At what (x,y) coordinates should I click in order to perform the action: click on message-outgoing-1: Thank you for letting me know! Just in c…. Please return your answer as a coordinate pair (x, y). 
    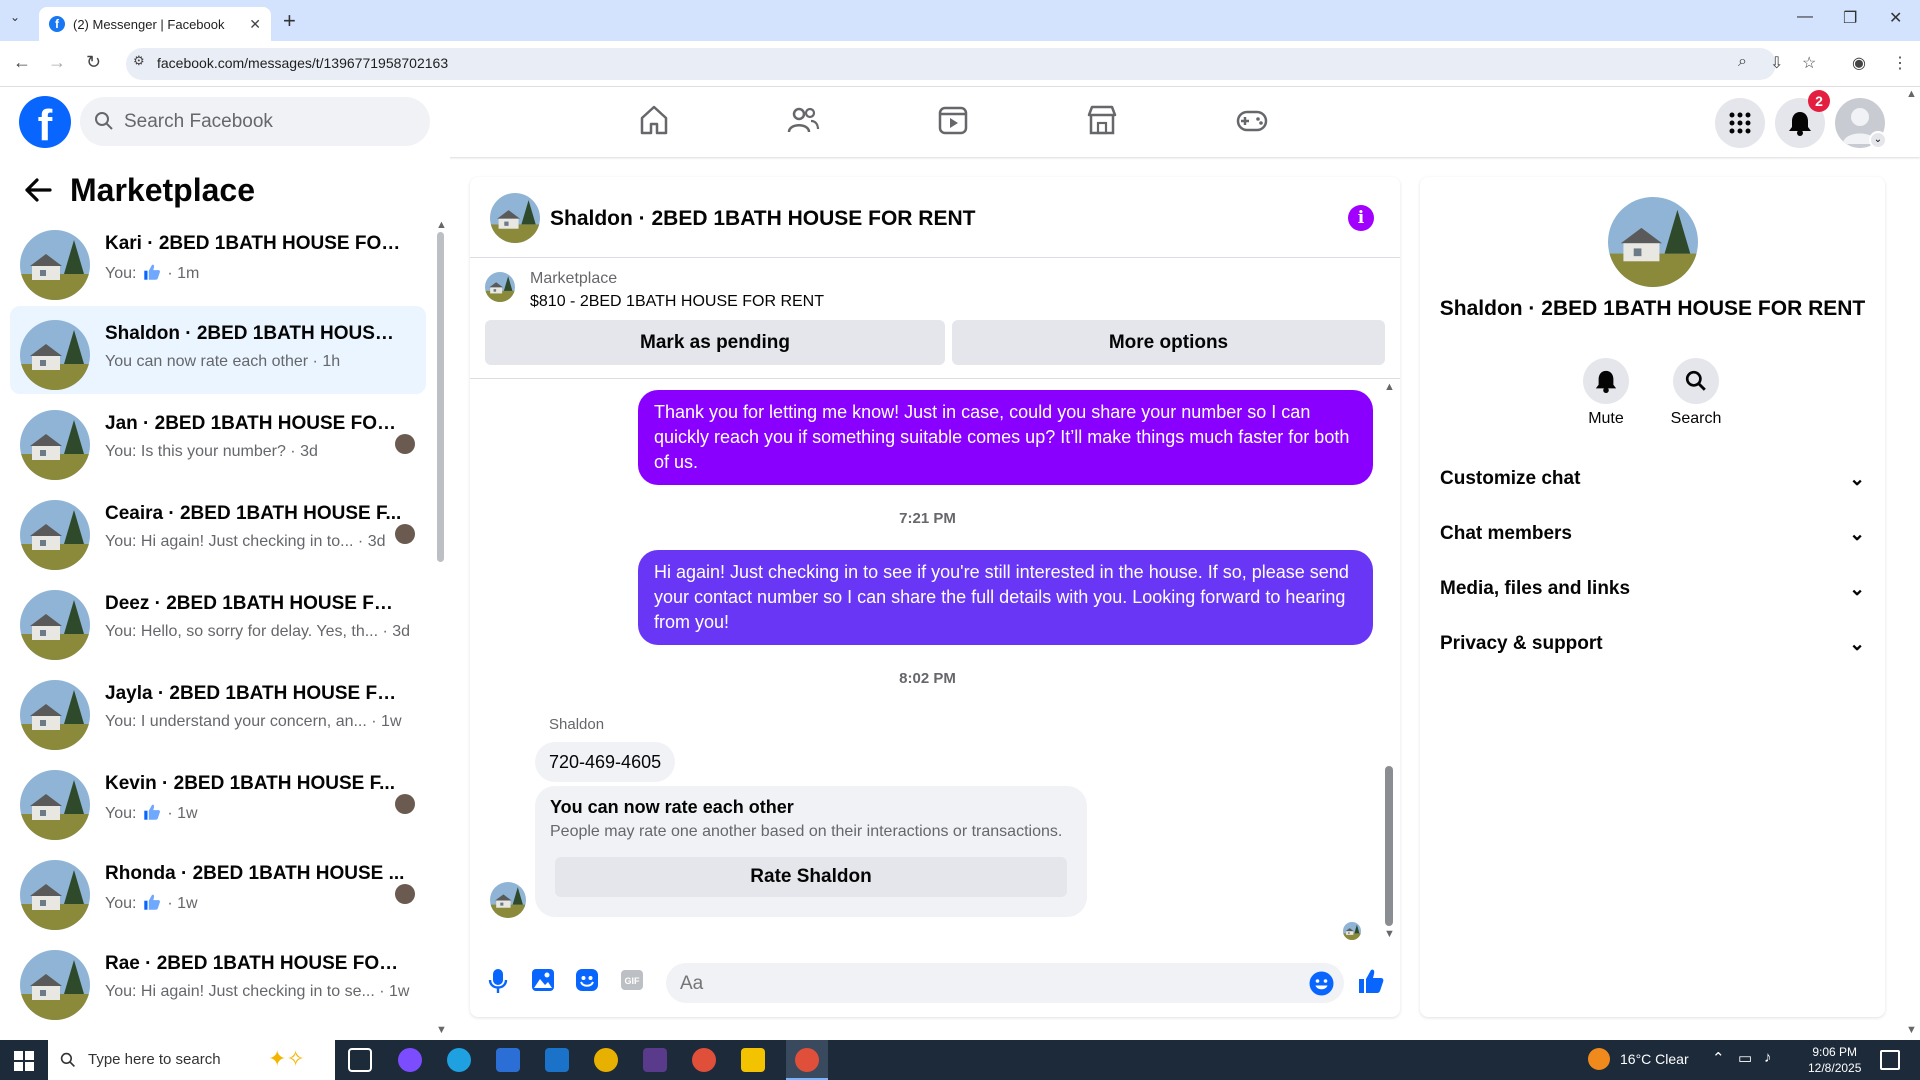
    Looking at the image, I should click on (1005, 437).